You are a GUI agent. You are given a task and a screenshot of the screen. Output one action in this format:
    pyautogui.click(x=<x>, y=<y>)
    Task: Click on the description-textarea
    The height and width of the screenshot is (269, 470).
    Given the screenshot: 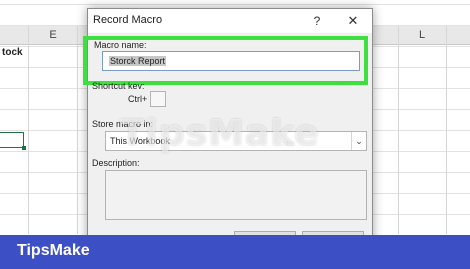 What is the action you would take?
    pyautogui.click(x=236, y=195)
    